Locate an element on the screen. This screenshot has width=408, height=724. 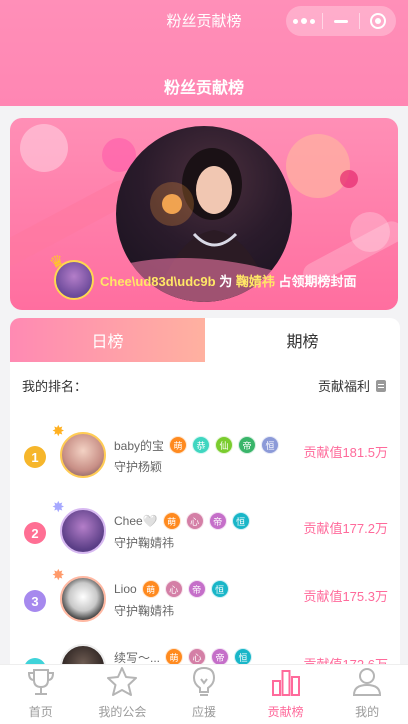
contribution-score: 贡献值175.3万 is located at coordinates (345, 596).